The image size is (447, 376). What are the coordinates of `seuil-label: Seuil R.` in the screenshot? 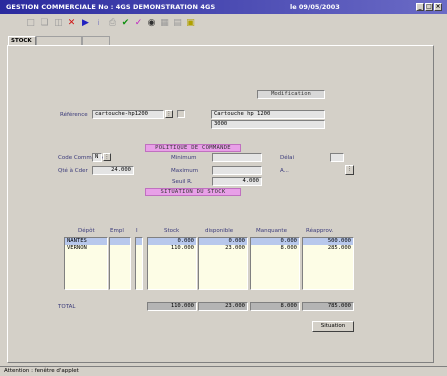 It's located at (182, 182).